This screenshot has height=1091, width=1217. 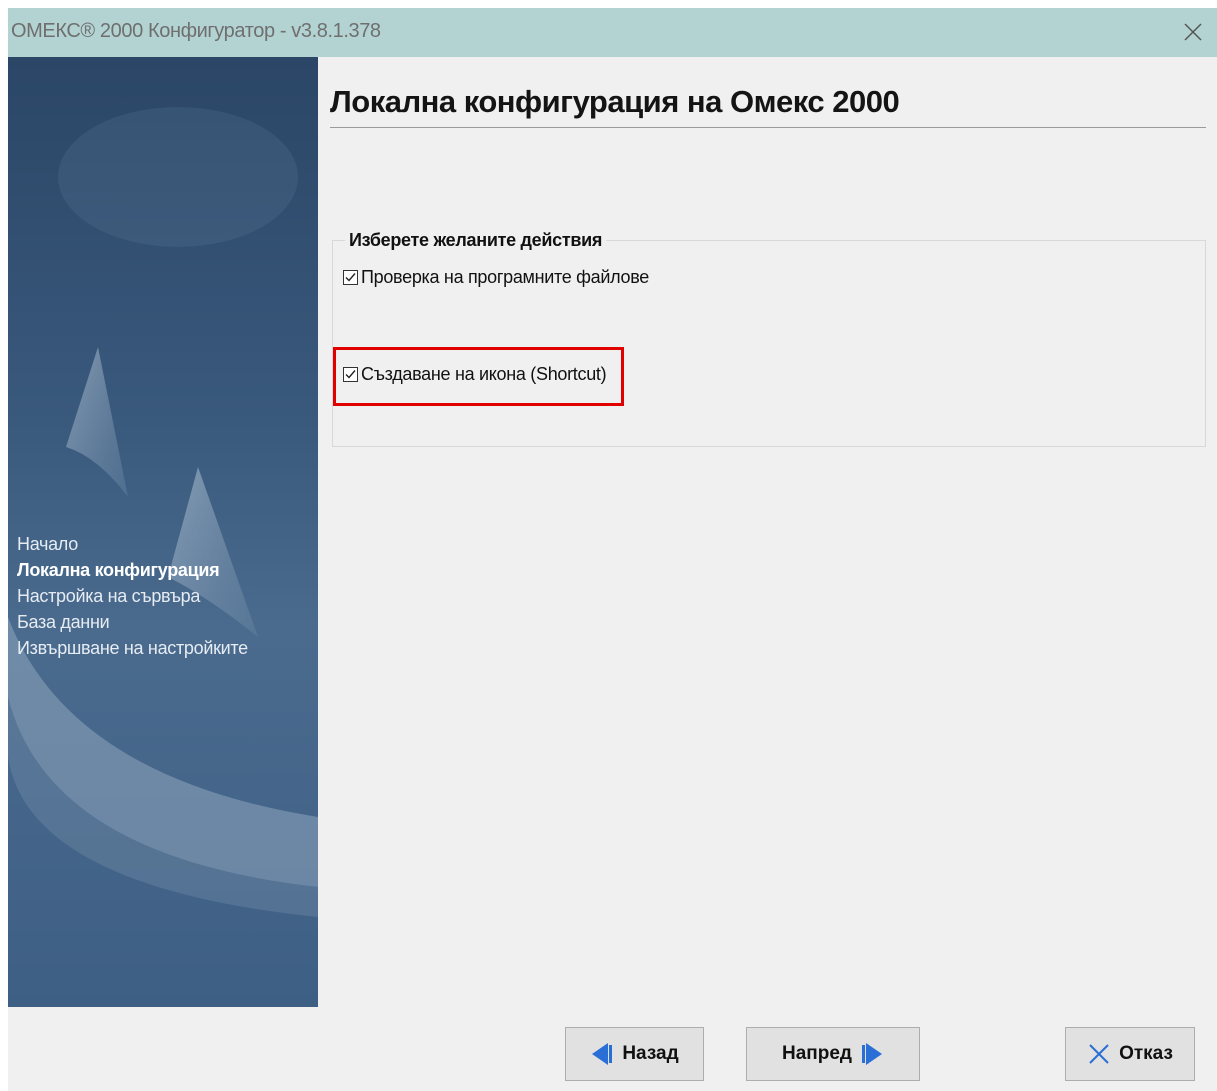 What do you see at coordinates (1146, 1053) in the screenshot?
I see `cancel-label: Отказ` at bounding box center [1146, 1053].